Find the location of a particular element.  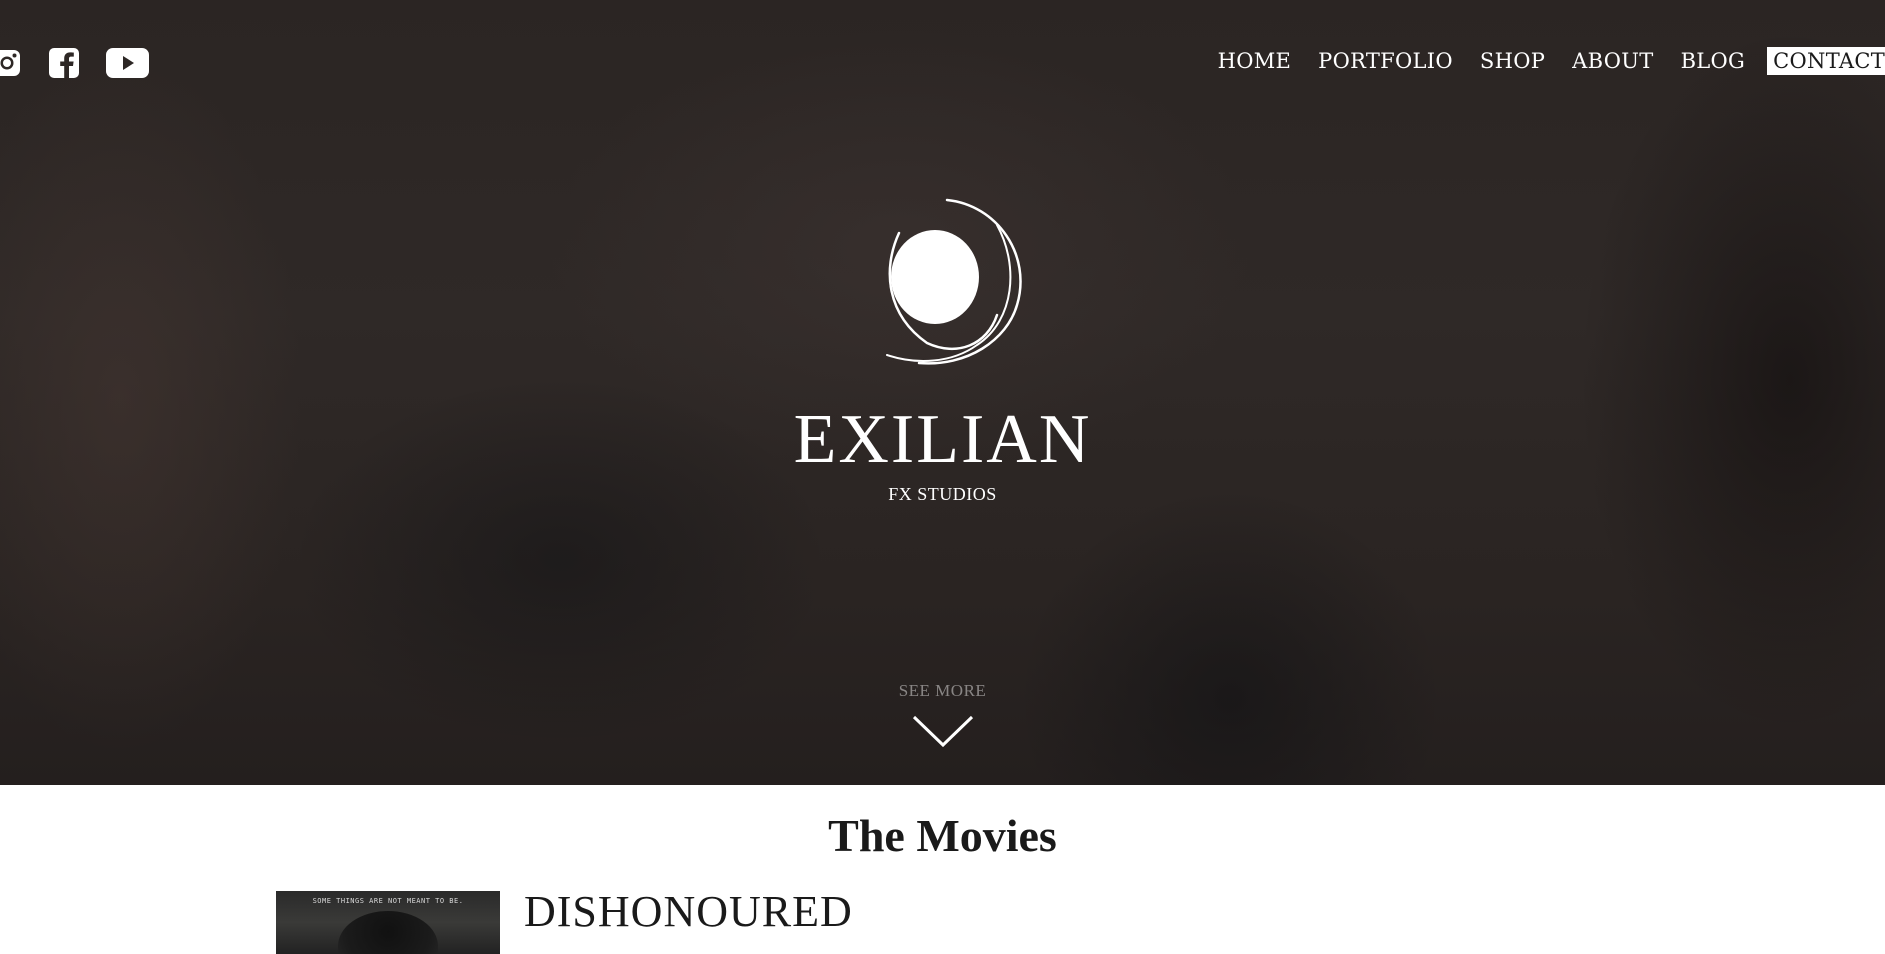

facebook-icon is located at coordinates (64, 63).